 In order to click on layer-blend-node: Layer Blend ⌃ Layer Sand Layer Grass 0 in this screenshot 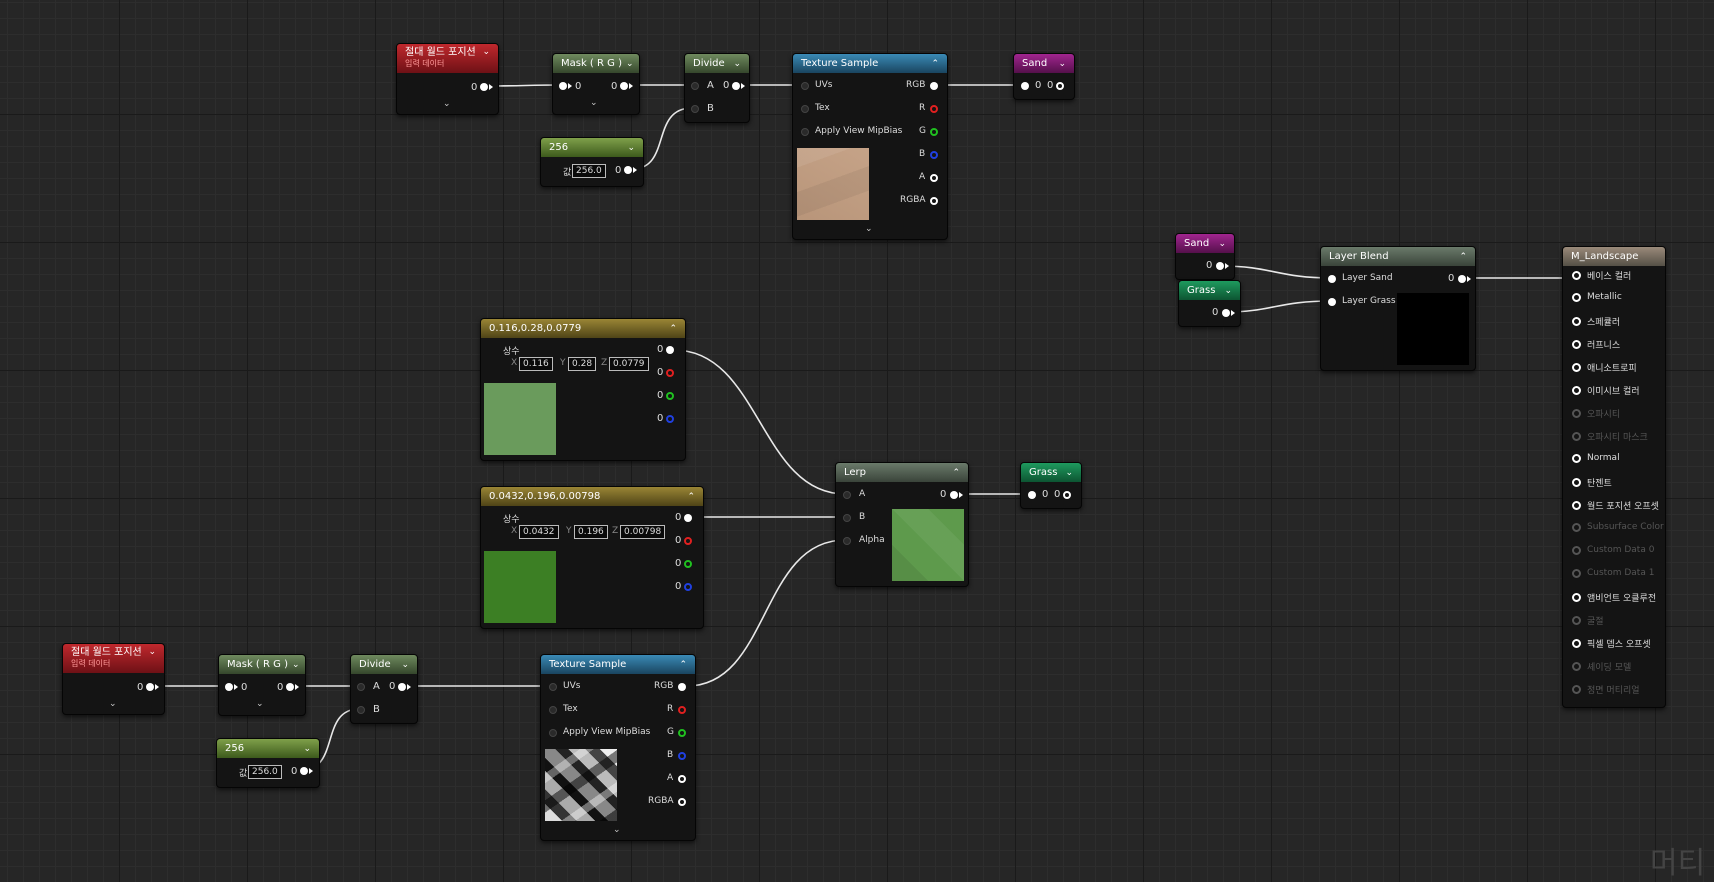, I will do `click(1398, 308)`.